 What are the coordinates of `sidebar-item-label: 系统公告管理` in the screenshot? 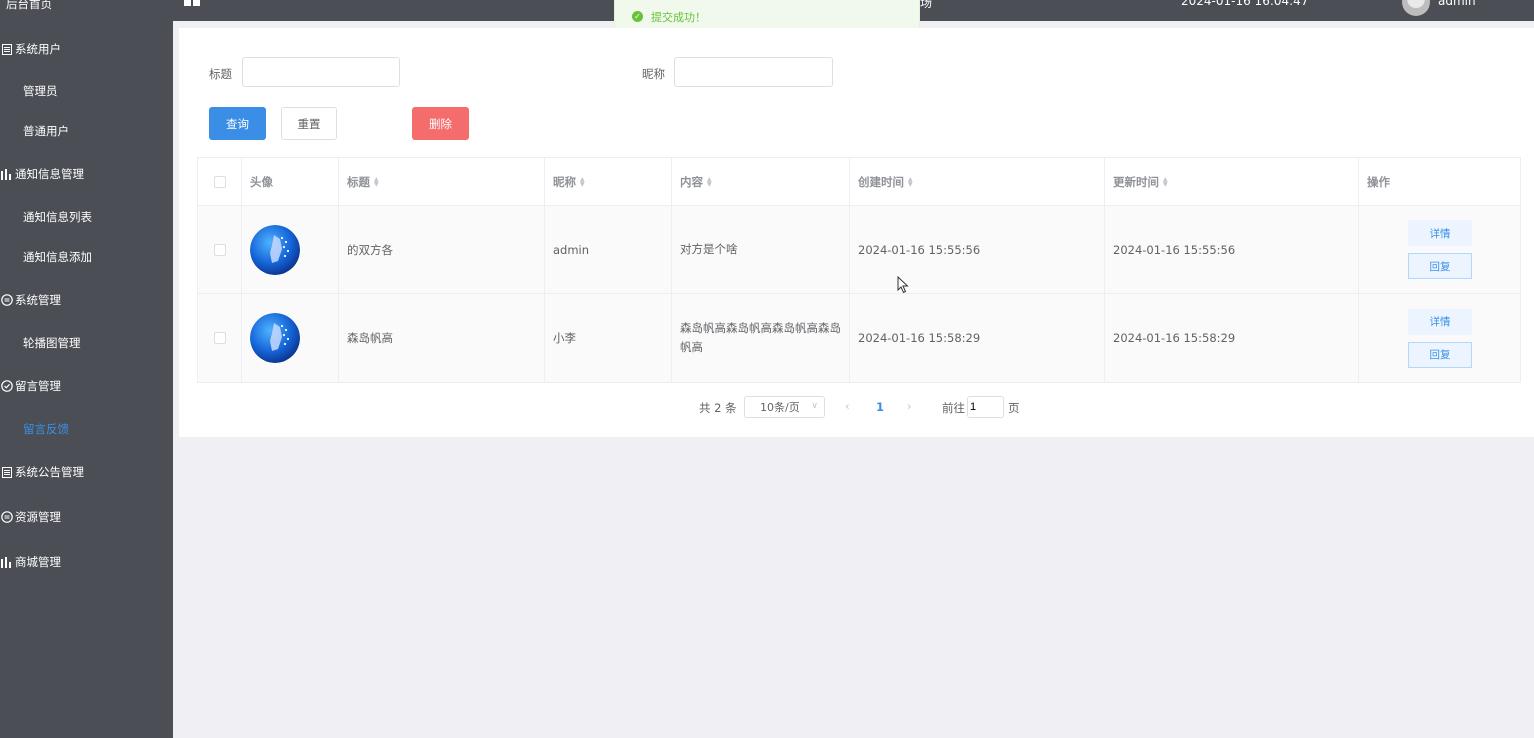 It's located at (49, 472).